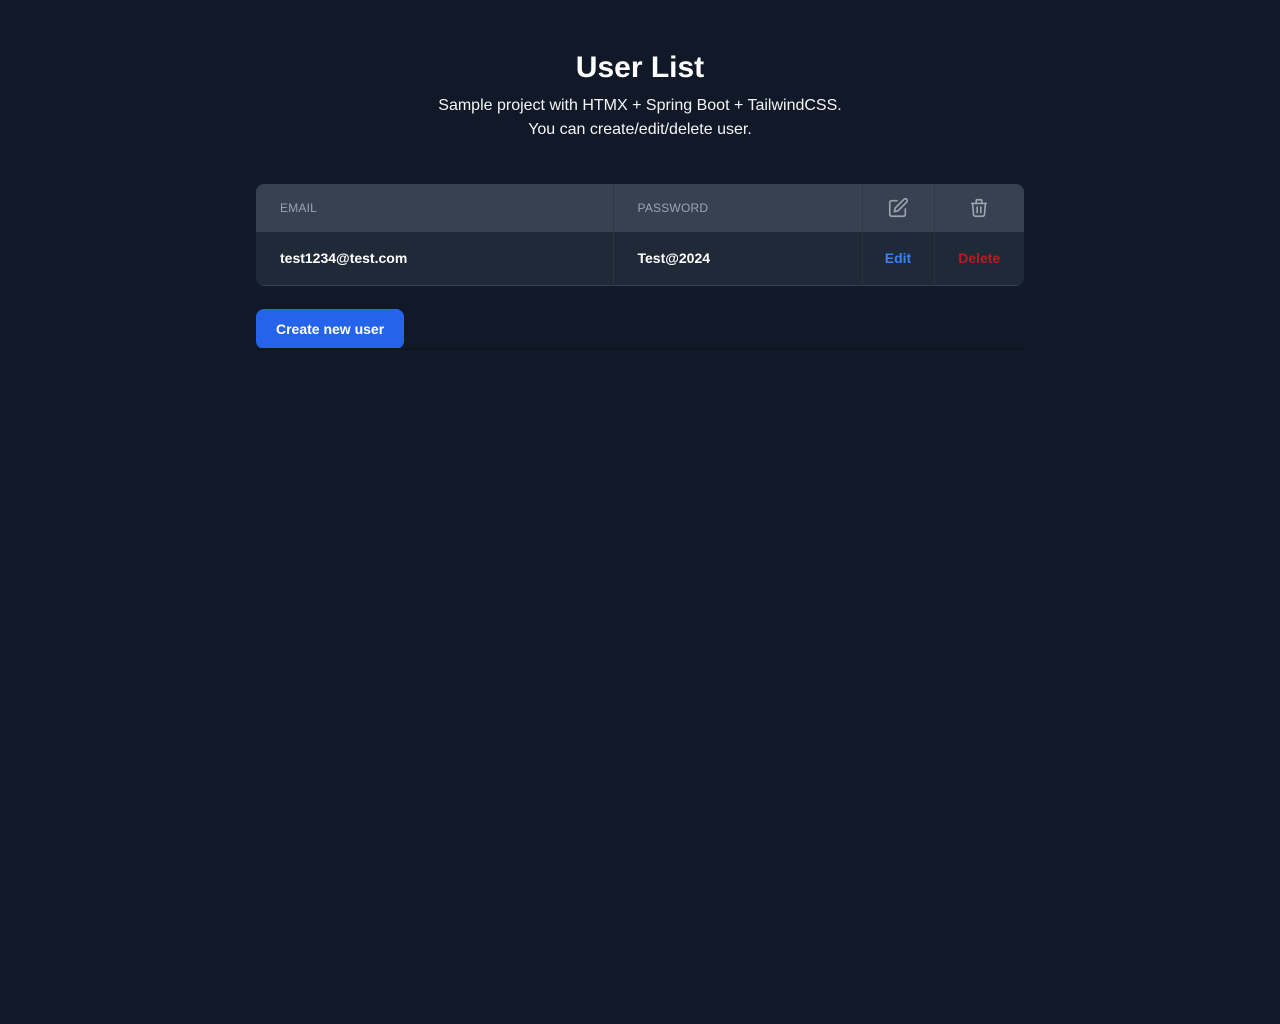 The width and height of the screenshot is (1280, 1024). Describe the element at coordinates (738, 208) in the screenshot. I see `column-header-password: PASSWORD` at that location.